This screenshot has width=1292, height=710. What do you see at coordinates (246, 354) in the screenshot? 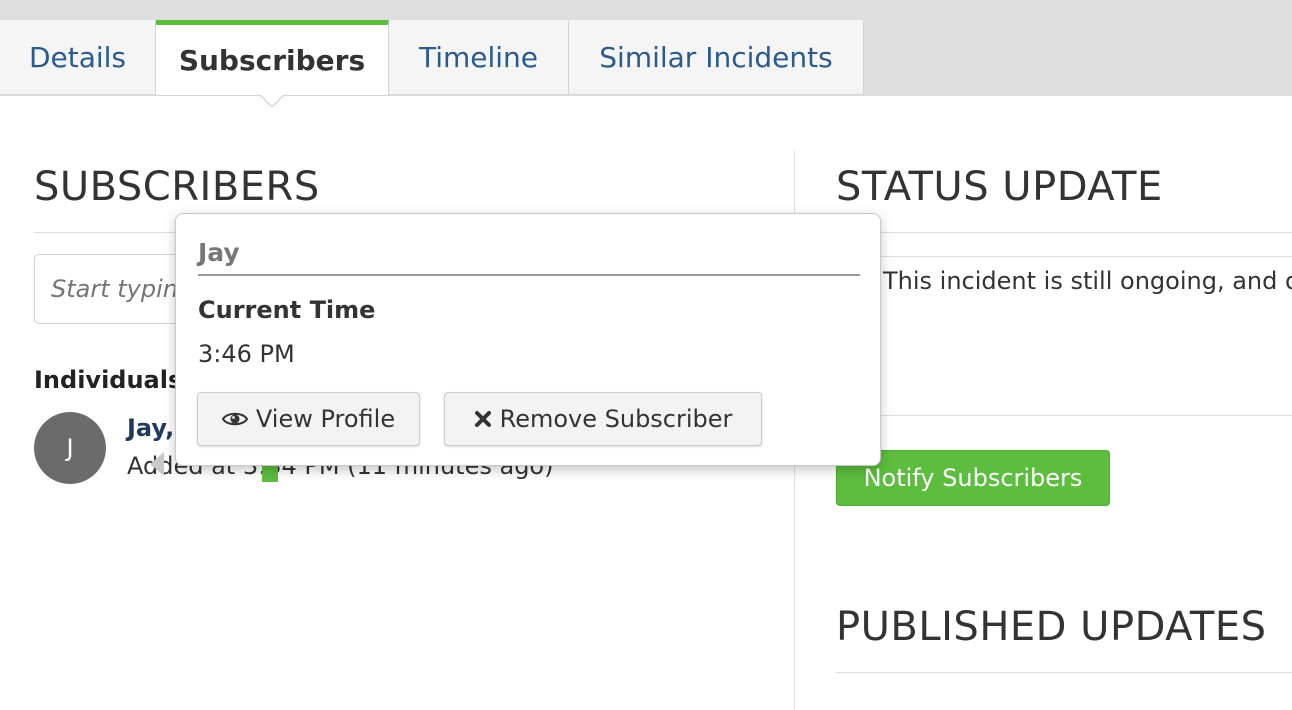
I see `current-time-value: 3:46 PM` at bounding box center [246, 354].